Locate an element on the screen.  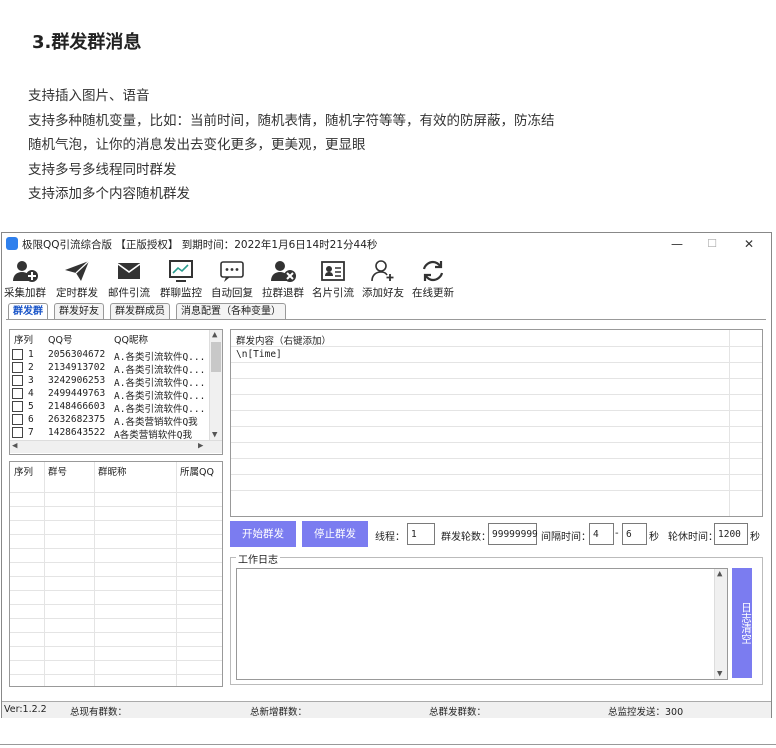
tab-message-config: 消息配置（各种变量） is located at coordinates (231, 311).